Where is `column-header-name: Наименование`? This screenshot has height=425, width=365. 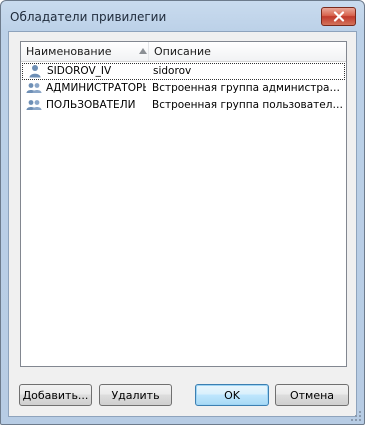
column-header-name: Наименование is located at coordinates (85, 51).